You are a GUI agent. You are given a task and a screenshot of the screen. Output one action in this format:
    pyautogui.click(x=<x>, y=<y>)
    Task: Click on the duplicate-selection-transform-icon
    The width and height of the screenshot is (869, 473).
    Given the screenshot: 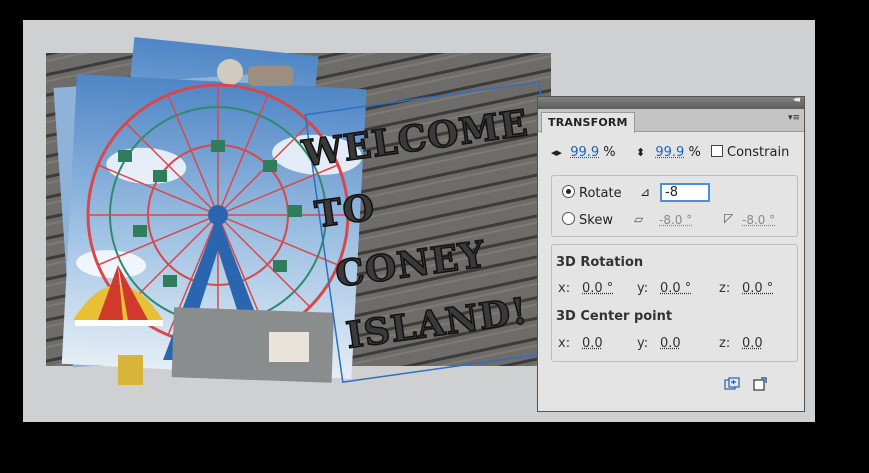 What is the action you would take?
    pyautogui.click(x=732, y=384)
    